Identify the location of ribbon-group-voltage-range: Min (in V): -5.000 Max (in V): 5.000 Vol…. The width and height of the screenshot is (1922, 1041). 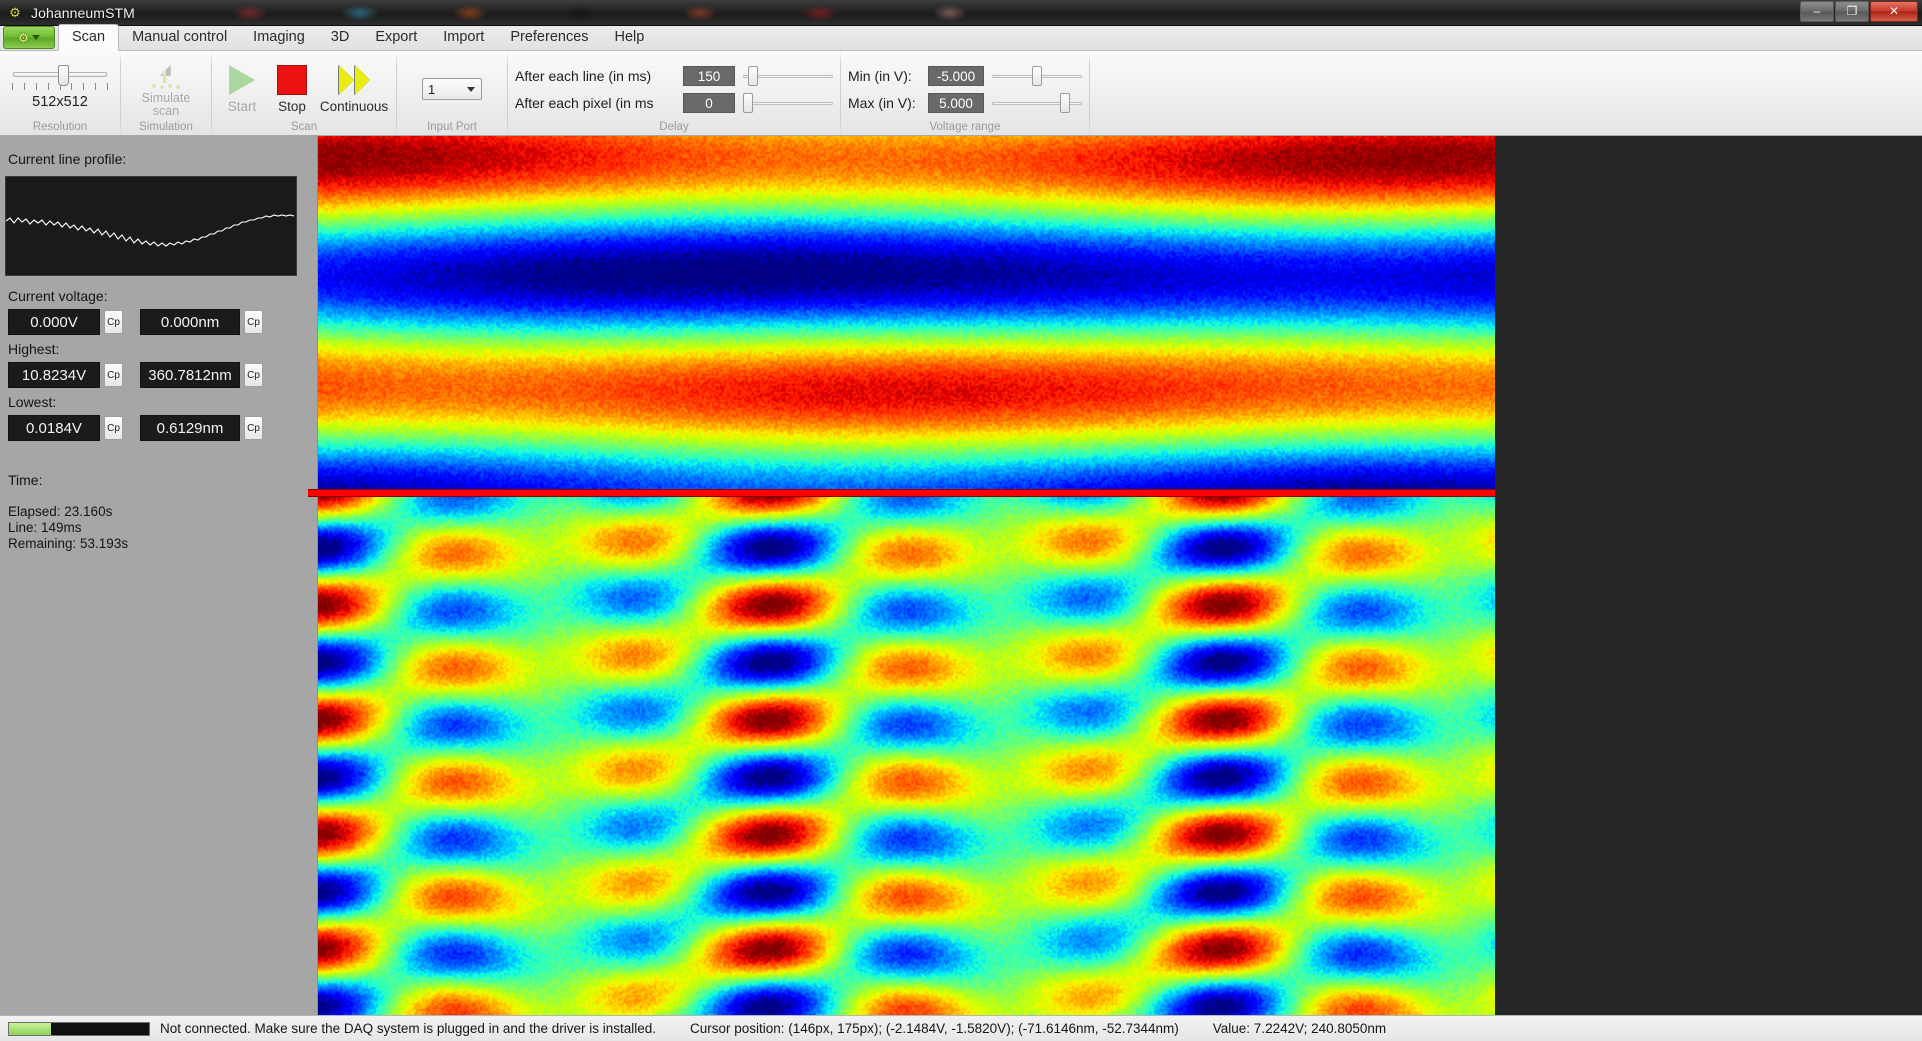
(965, 93).